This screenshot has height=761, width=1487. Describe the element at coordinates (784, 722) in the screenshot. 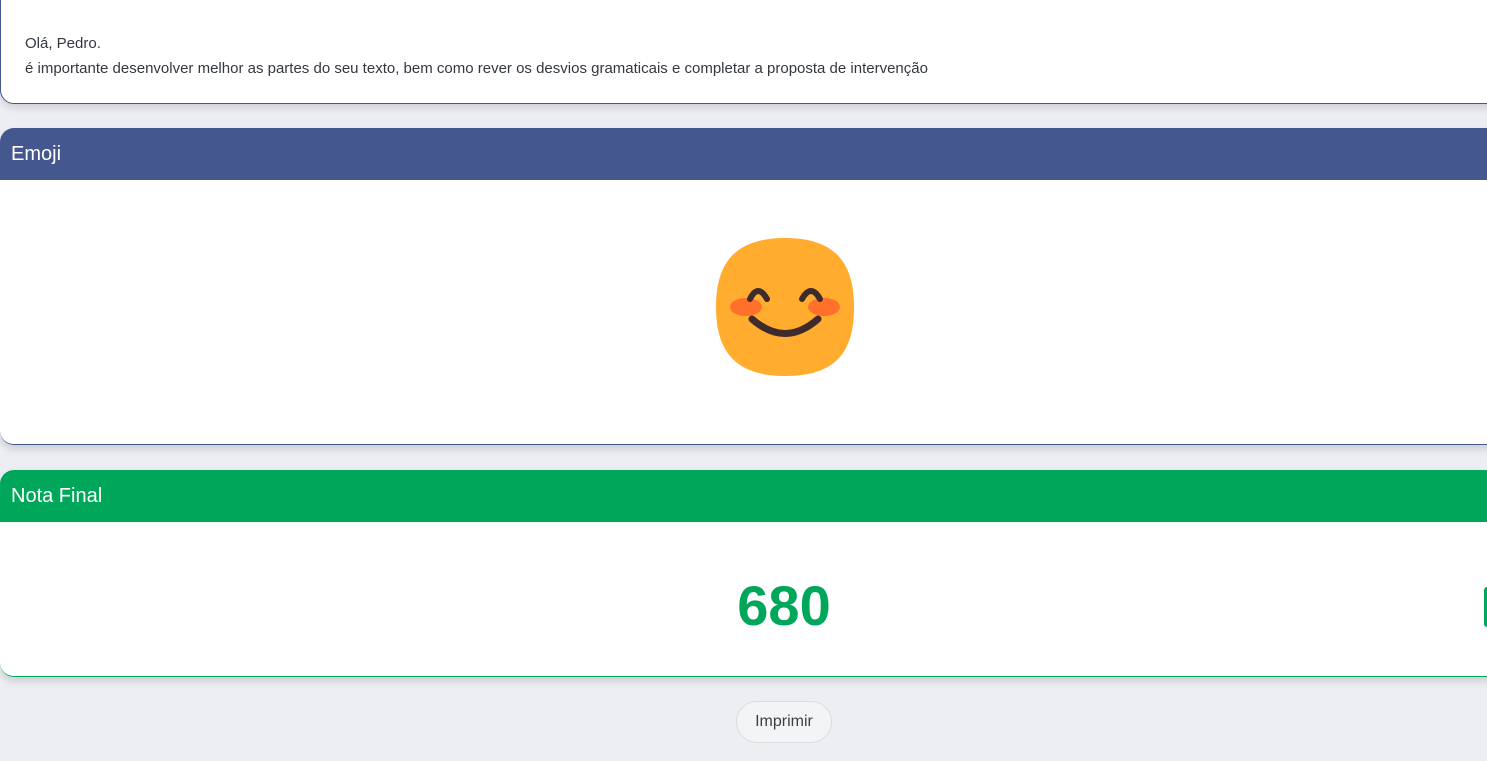

I see `print-button: Imprimir` at that location.